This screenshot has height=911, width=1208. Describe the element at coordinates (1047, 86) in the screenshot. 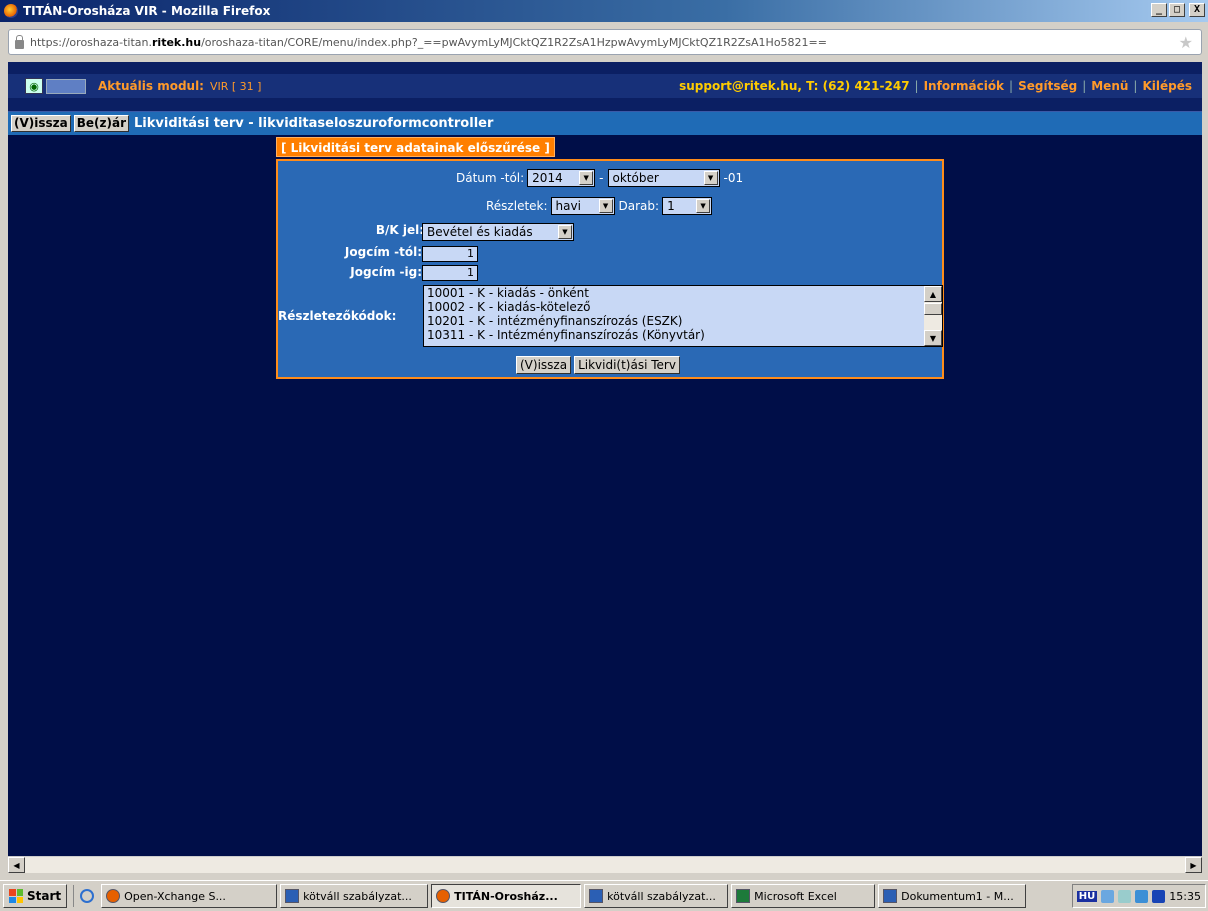

I see `help-link: Segítség` at that location.